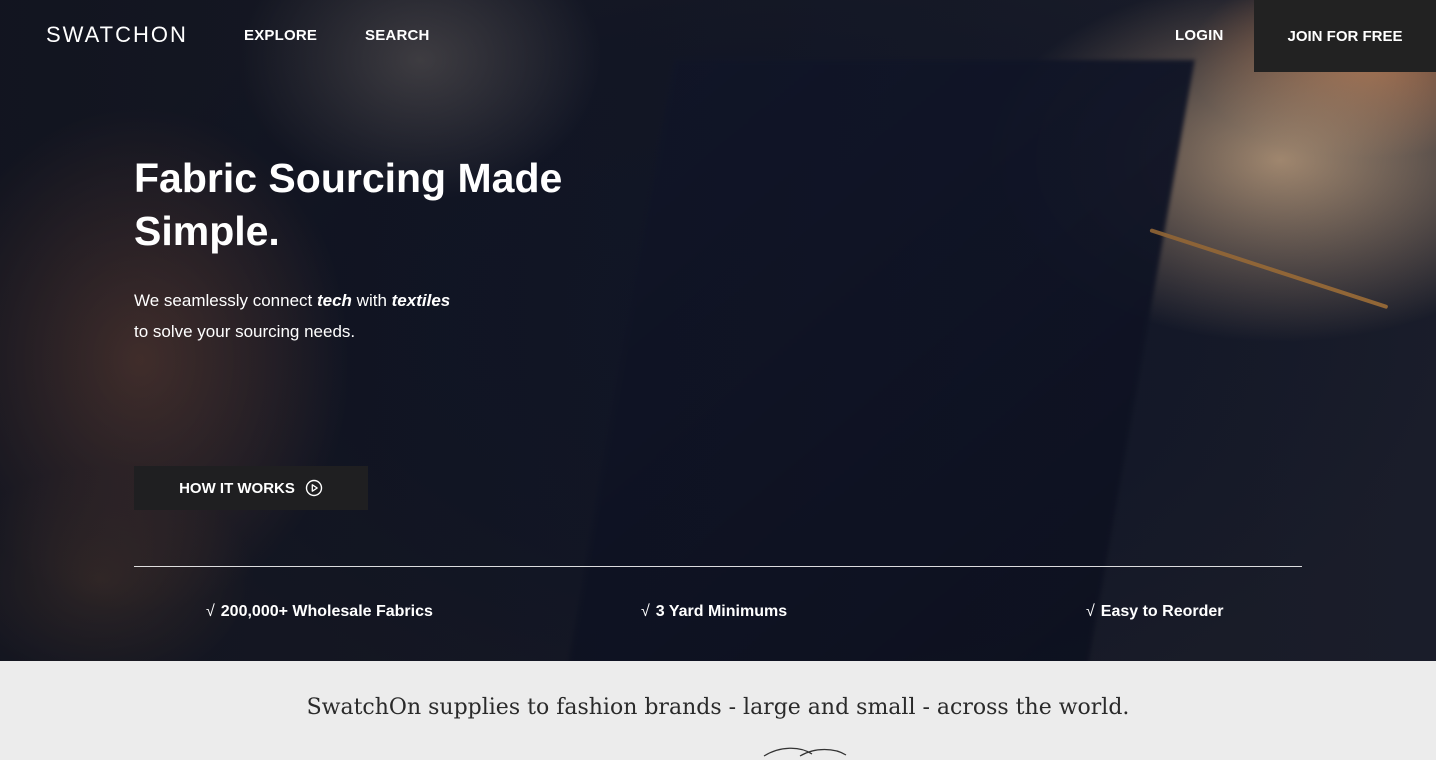  Describe the element at coordinates (326, 611) in the screenshot. I see `feature-label: 200,000+ Wholesale Fabrics` at that location.